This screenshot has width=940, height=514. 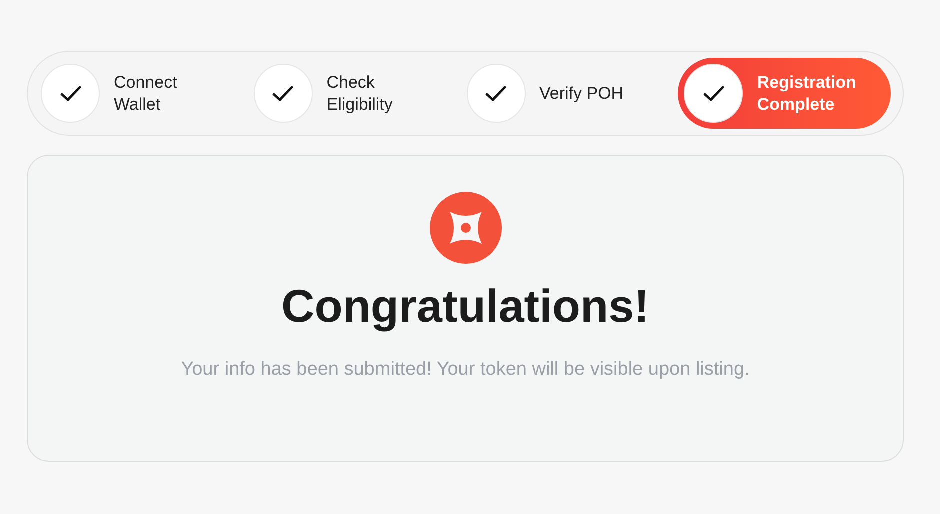 What do you see at coordinates (466, 306) in the screenshot?
I see `congratulations-heading: Congratulations!` at bounding box center [466, 306].